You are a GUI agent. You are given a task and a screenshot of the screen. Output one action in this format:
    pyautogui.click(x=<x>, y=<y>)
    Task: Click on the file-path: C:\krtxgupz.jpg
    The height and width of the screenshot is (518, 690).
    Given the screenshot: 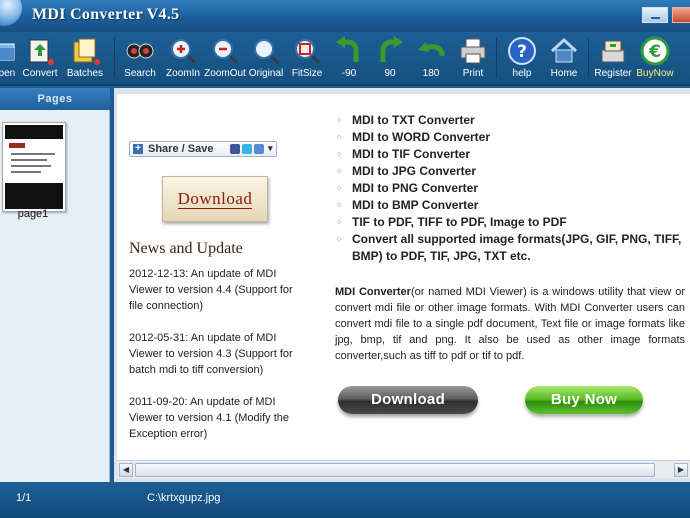 What is the action you would take?
    pyautogui.click(x=184, y=498)
    